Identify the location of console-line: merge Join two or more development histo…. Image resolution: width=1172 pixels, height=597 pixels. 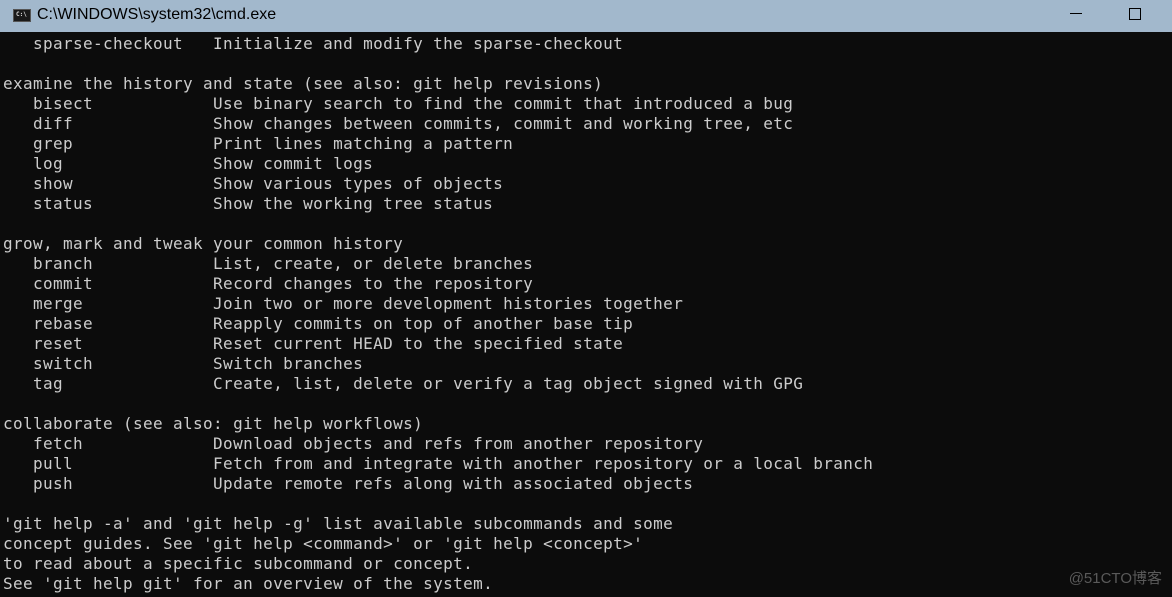
(343, 303).